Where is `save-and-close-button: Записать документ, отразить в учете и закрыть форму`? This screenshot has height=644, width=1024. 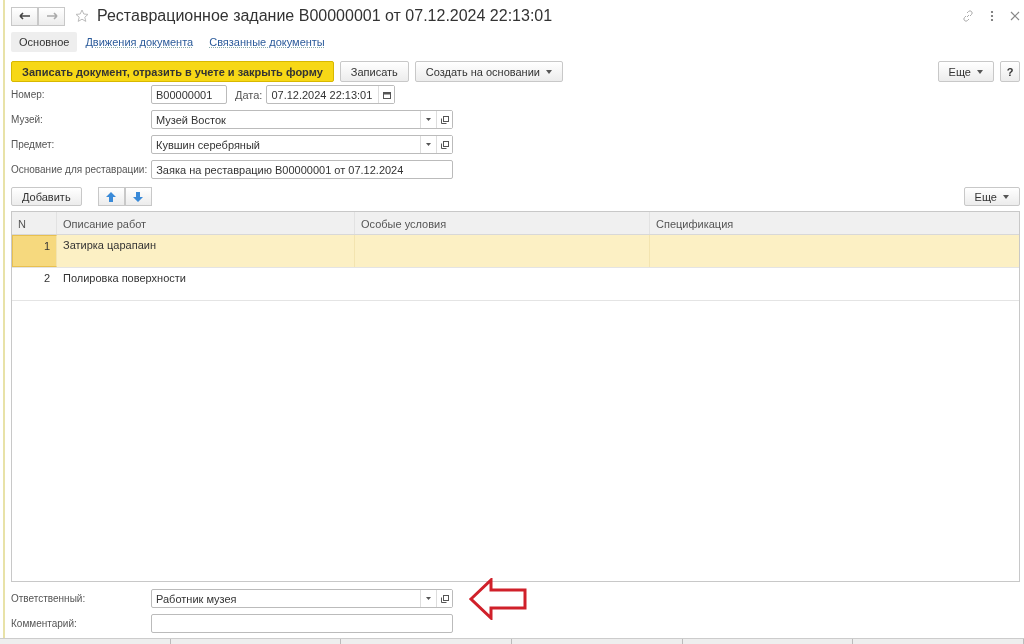
save-and-close-button: Записать документ, отразить в учете и закрыть форму is located at coordinates (172, 71).